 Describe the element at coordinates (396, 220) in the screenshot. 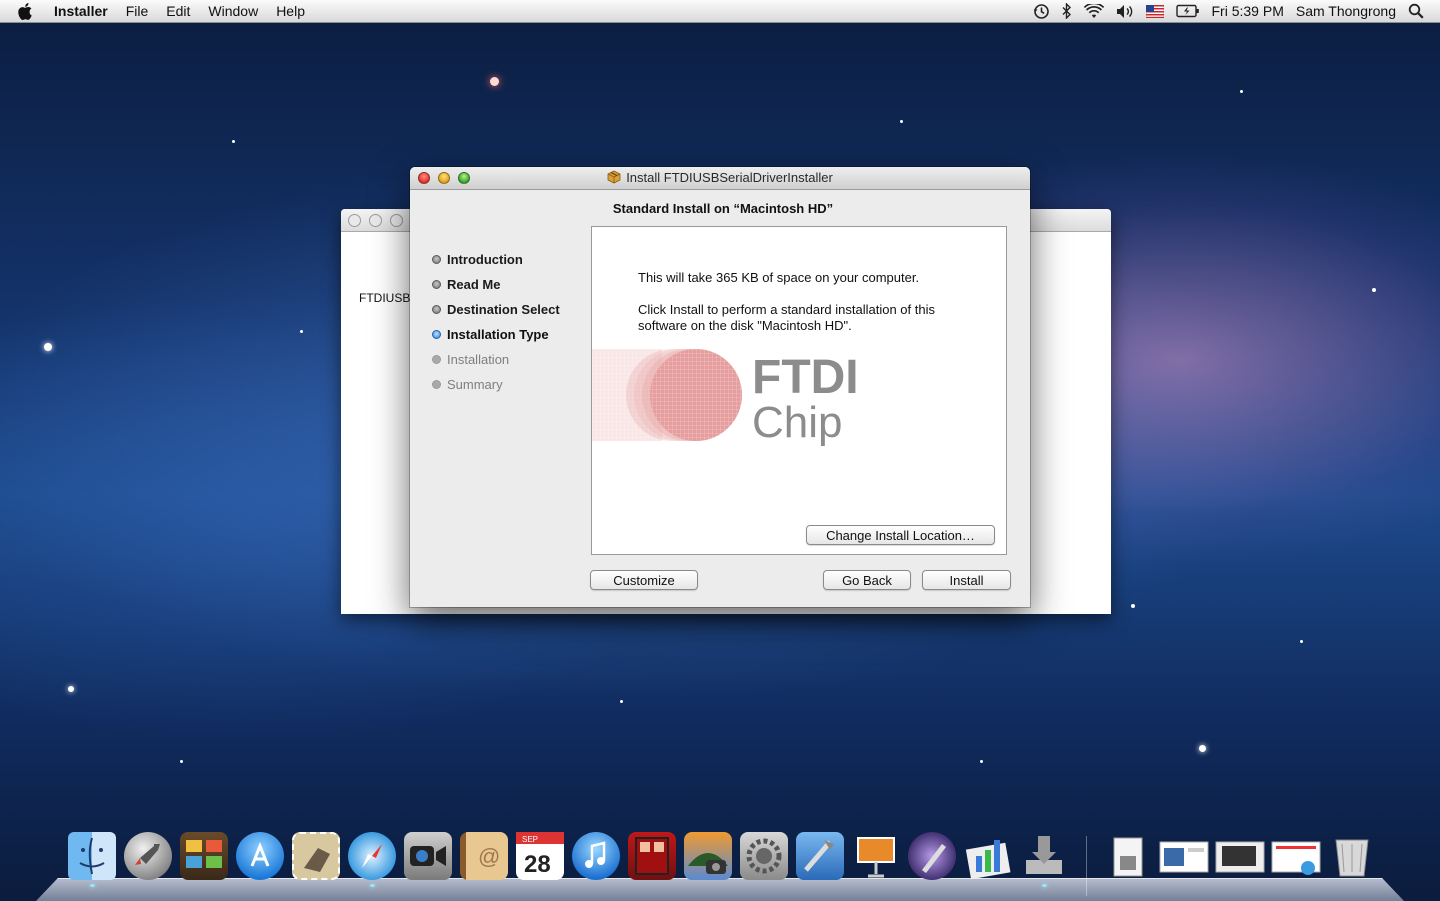

I see `inactive-zoom-icon` at that location.